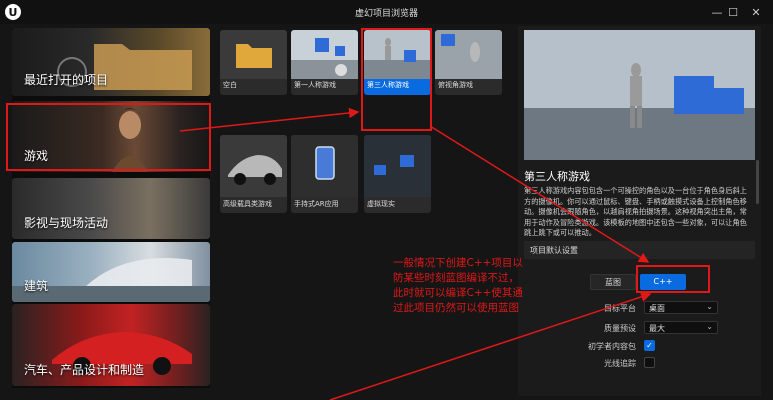 The image size is (773, 400). What do you see at coordinates (539, 194) in the screenshot?
I see `arrow-template-to-cpp` at bounding box center [539, 194].